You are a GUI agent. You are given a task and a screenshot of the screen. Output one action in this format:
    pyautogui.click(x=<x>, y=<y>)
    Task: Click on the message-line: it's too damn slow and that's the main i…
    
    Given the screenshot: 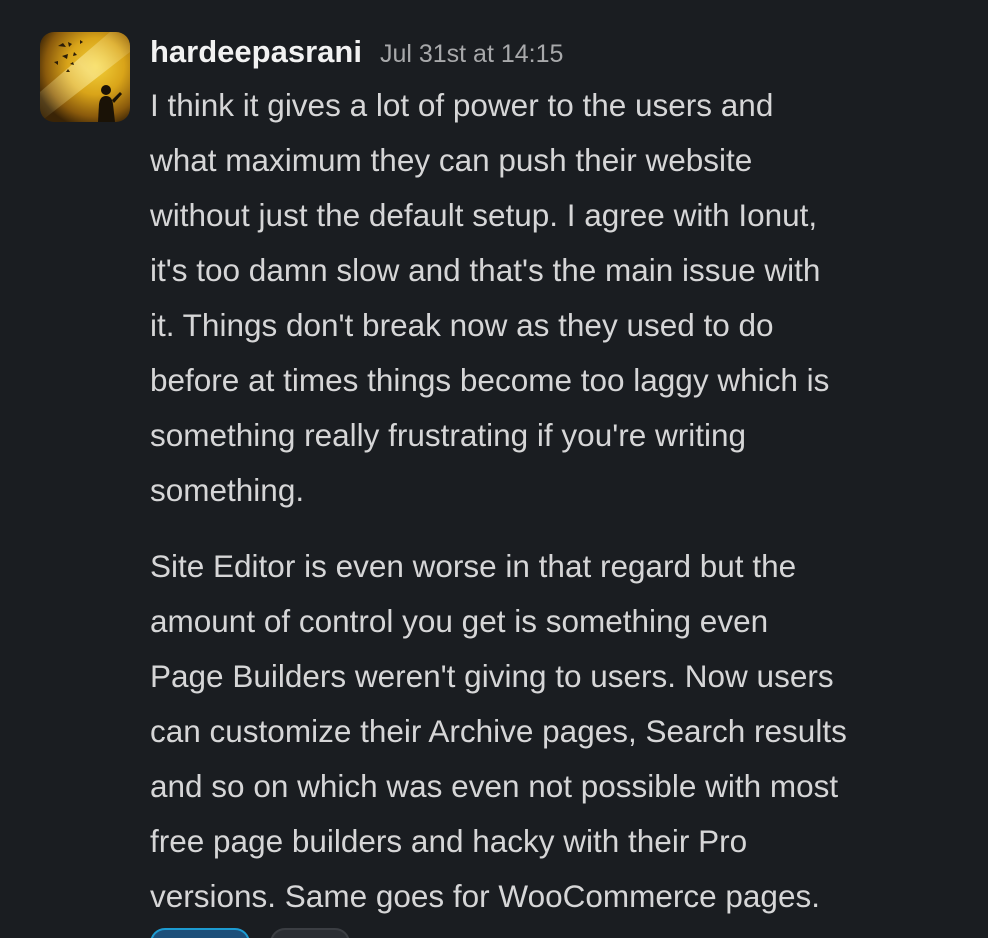 What is the action you would take?
    pyautogui.click(x=485, y=270)
    